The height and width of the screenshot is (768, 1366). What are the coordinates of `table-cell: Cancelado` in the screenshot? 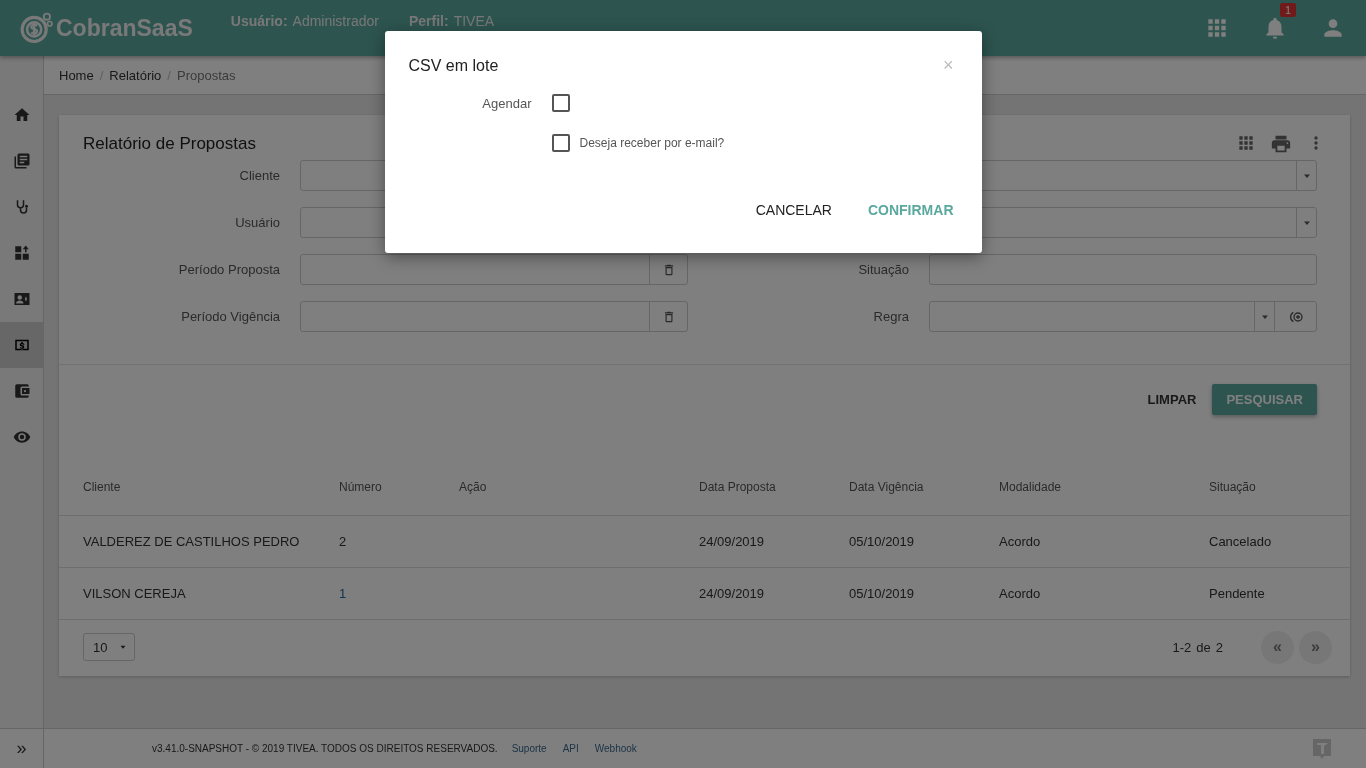 It's located at (1267, 541).